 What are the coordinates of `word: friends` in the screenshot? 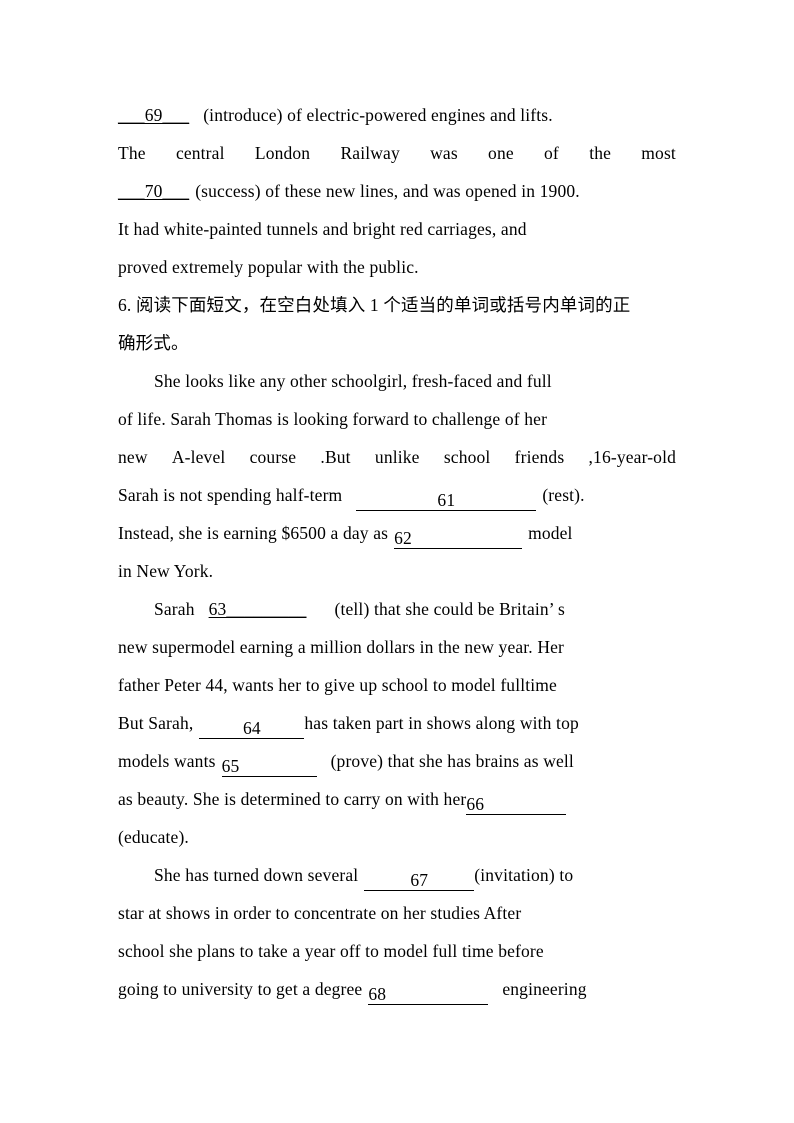 It's located at (539, 457).